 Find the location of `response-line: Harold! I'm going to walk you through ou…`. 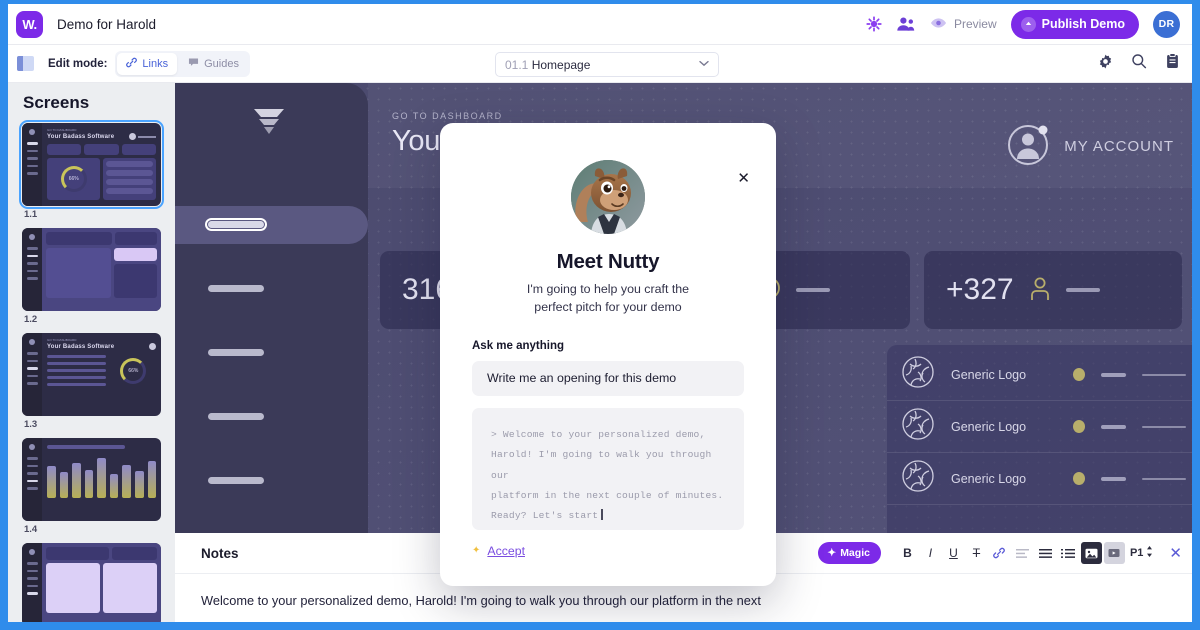

response-line: Harold! I'm going to walk you through ou… is located at coordinates (601, 465).